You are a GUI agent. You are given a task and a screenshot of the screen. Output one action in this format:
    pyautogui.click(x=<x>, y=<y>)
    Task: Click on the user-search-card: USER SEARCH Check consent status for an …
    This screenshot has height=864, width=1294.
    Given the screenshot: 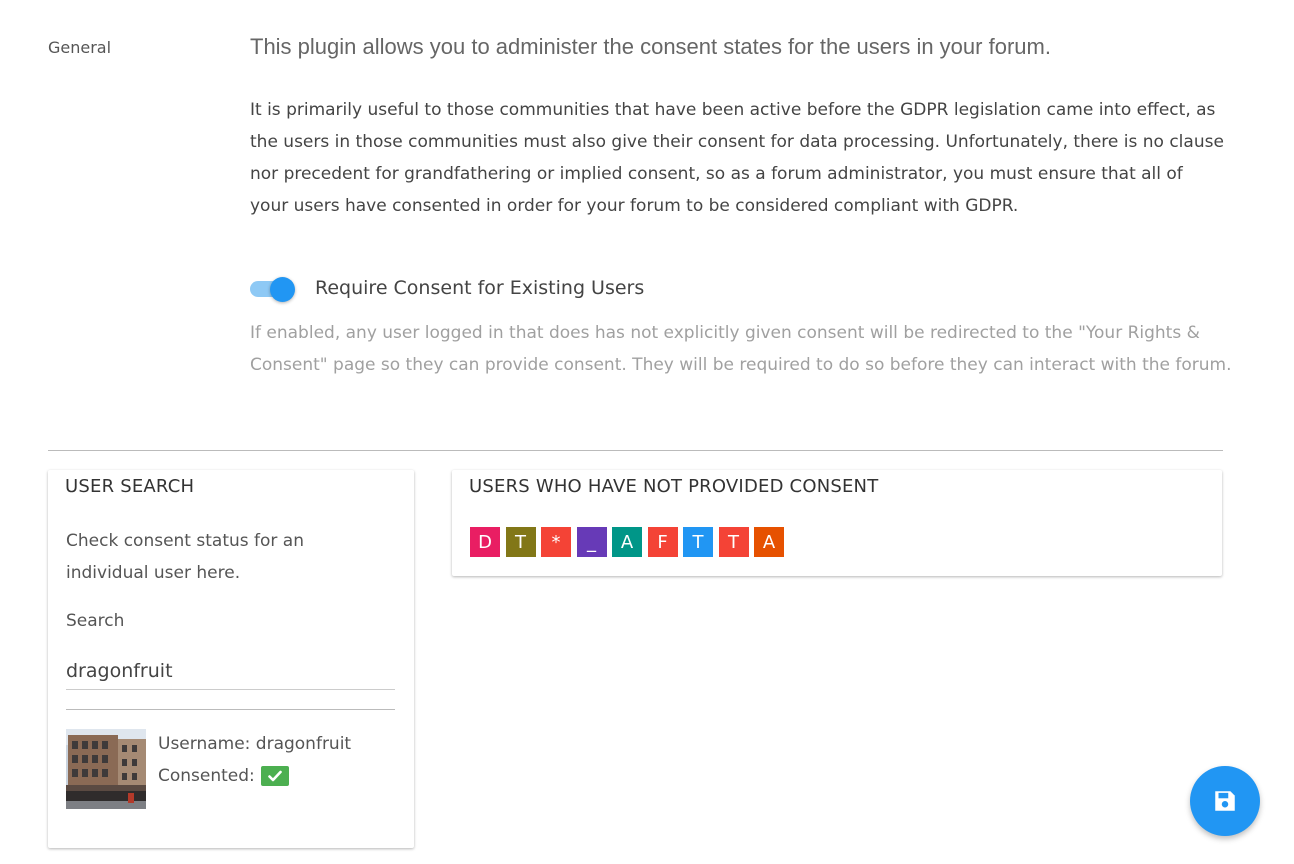 What is the action you would take?
    pyautogui.click(x=231, y=659)
    